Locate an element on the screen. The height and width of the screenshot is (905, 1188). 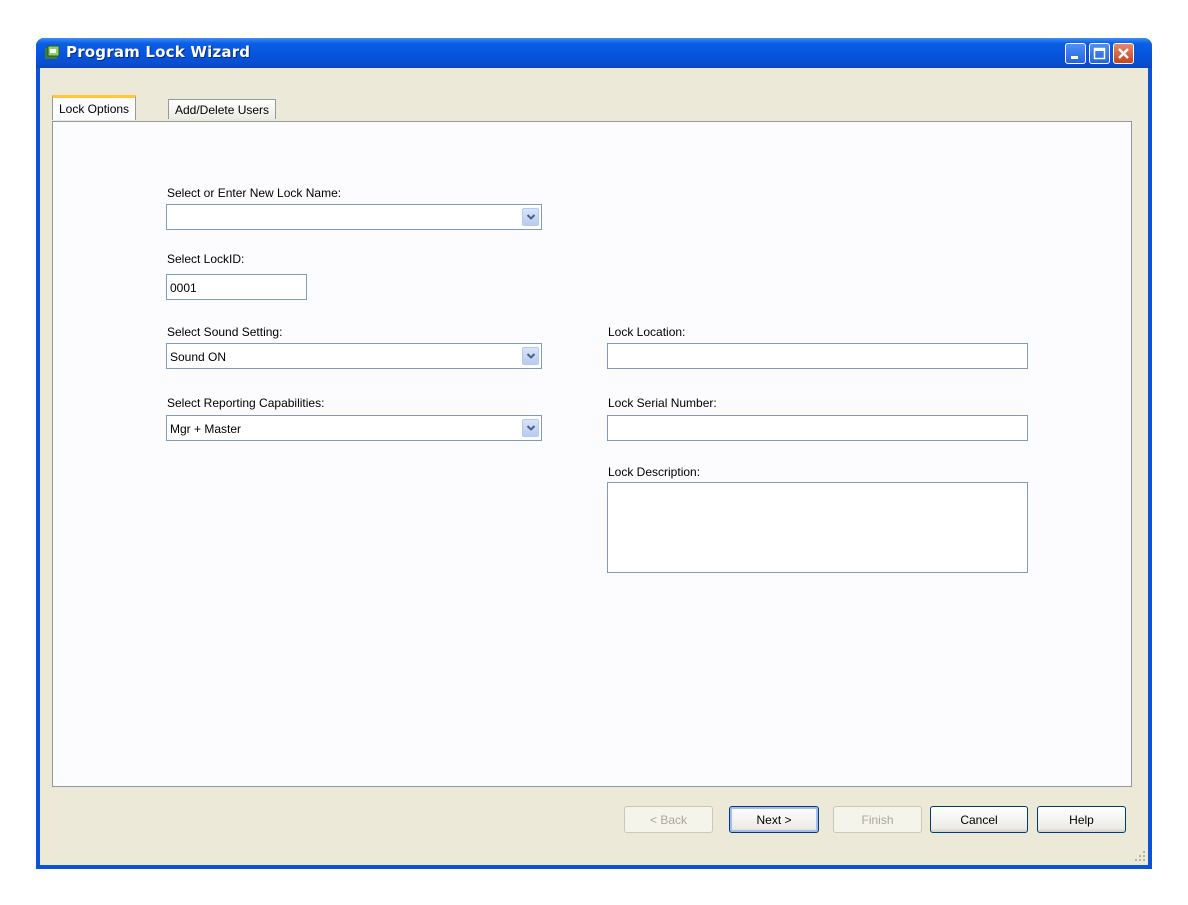
reporting-capabilities-label: Select Reporting Capabilities: is located at coordinates (246, 403).